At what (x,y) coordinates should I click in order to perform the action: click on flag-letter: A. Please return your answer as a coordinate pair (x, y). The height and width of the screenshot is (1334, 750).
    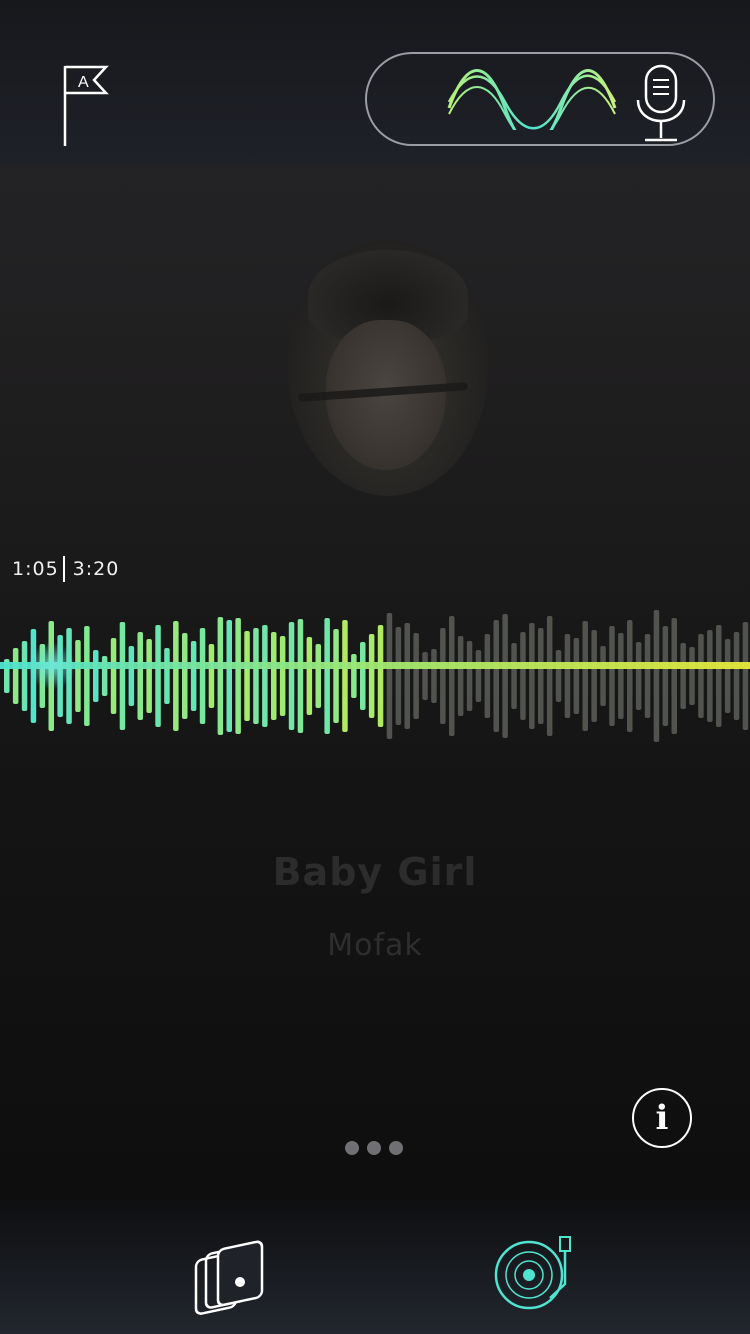
    Looking at the image, I should click on (83, 82).